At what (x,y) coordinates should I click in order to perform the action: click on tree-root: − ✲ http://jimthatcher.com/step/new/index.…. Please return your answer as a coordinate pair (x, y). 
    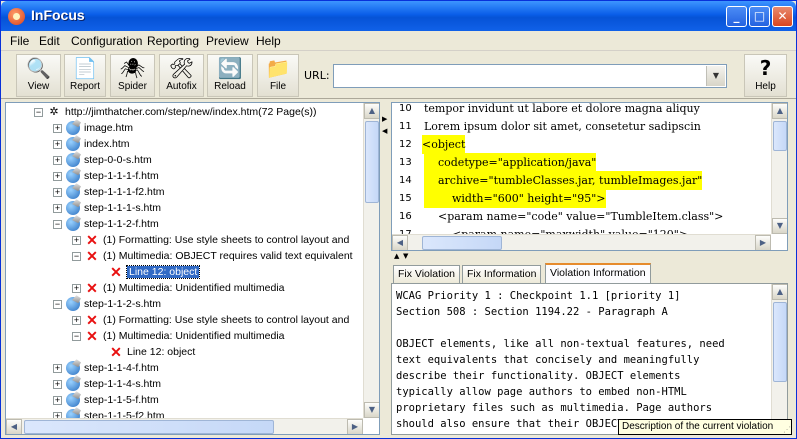
    Looking at the image, I should click on (175, 112).